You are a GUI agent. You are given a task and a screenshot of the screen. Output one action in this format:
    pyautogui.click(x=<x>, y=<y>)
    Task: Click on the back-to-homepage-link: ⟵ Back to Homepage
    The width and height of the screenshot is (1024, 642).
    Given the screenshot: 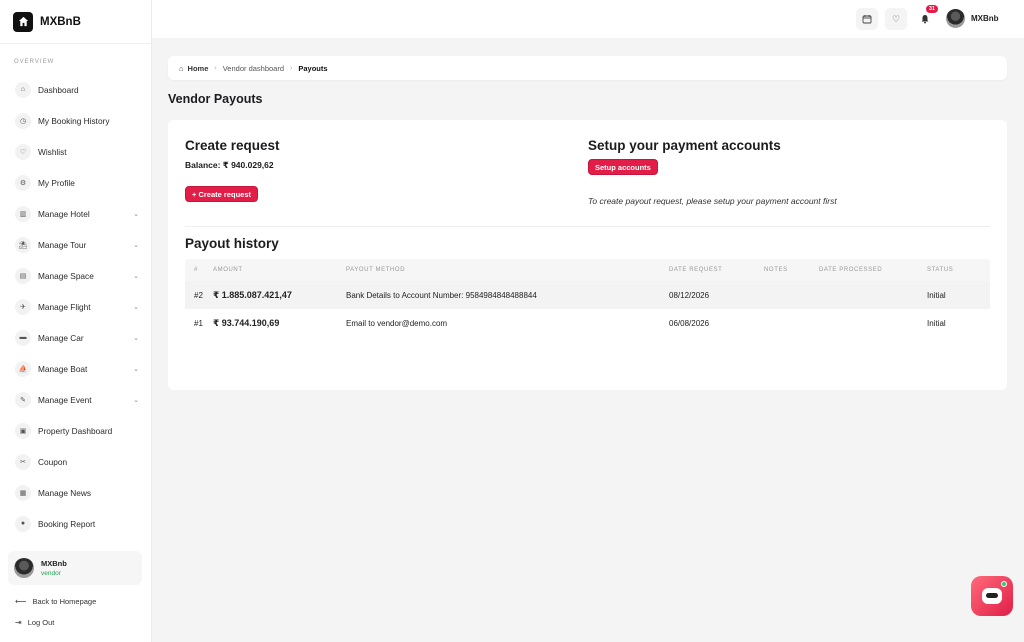 What is the action you would take?
    pyautogui.click(x=55, y=601)
    